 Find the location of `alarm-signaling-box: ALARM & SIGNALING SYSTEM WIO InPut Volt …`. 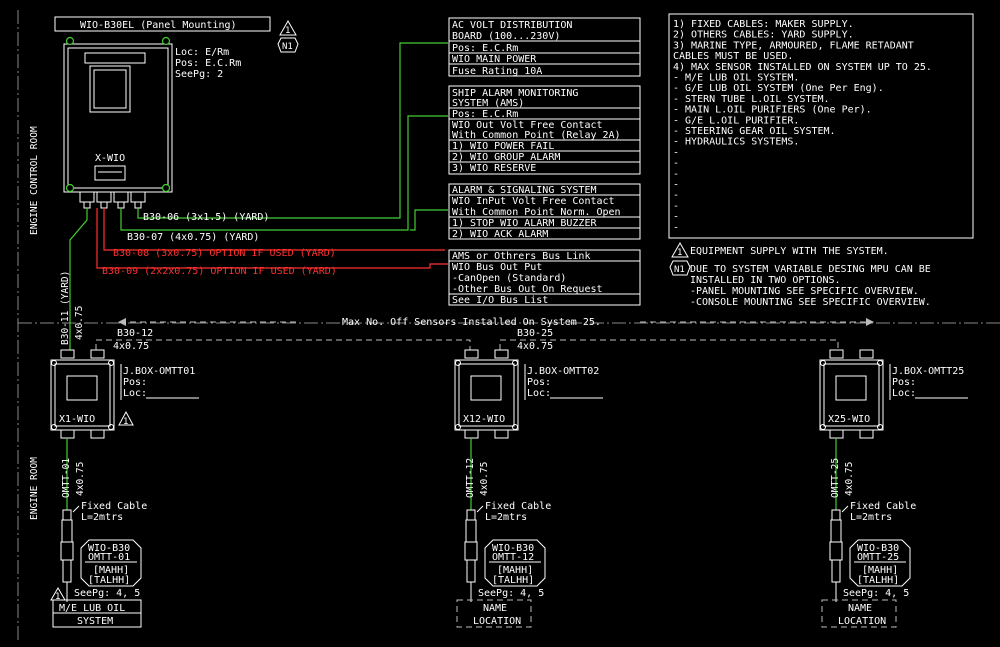

alarm-signaling-box: ALARM & SIGNALING SYSTEM WIO InPut Volt … is located at coordinates (544, 211).